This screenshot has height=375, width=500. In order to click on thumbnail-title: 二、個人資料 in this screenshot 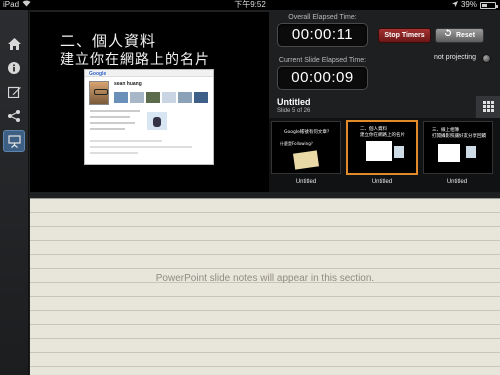, I will do `click(373, 129)`.